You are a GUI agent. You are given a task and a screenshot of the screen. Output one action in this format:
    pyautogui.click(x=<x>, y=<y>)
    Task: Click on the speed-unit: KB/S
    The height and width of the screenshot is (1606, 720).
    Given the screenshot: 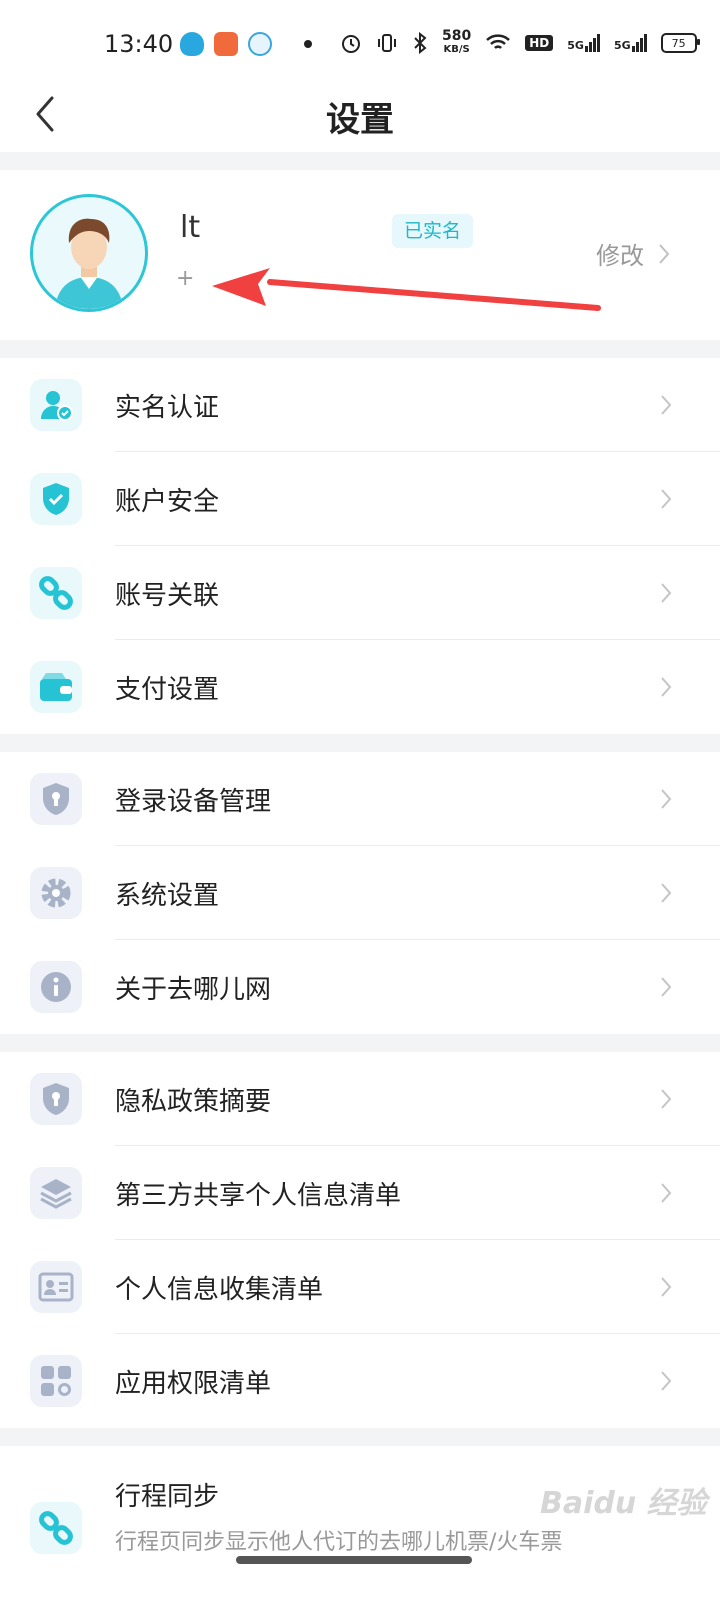 What is the action you would take?
    pyautogui.click(x=456, y=49)
    